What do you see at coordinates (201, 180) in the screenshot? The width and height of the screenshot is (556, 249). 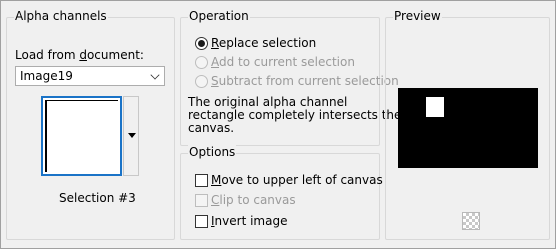 I see `move-to-upper-left-checkbox` at bounding box center [201, 180].